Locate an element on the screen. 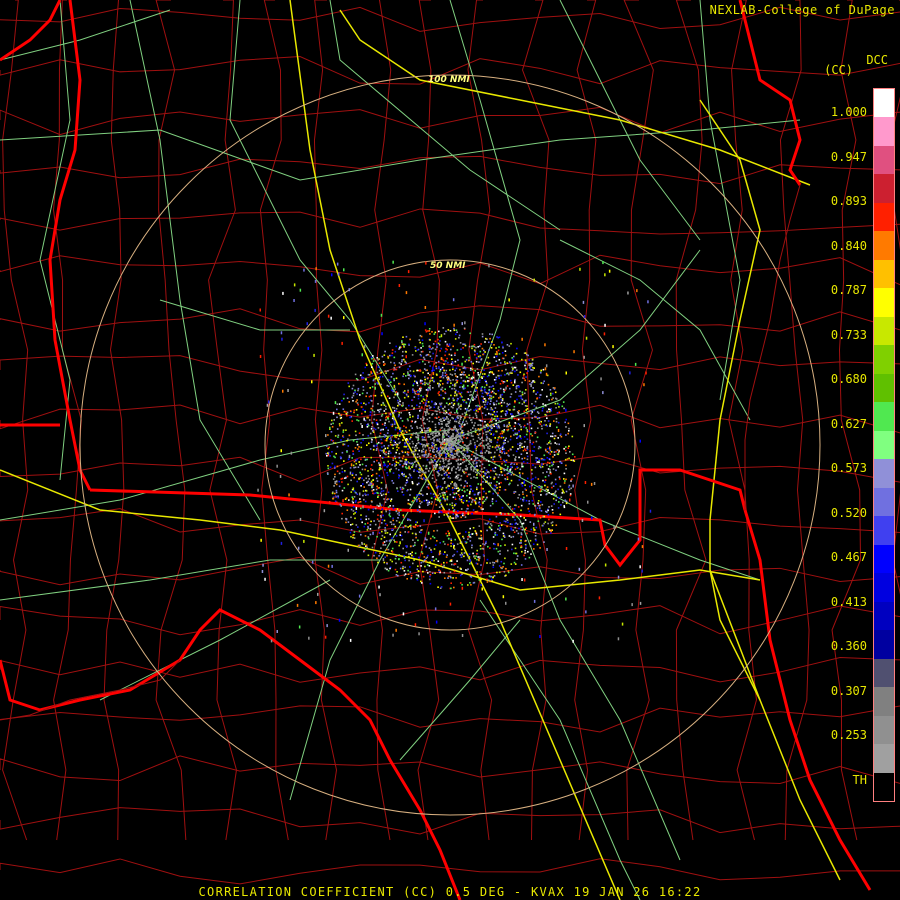 This screenshot has width=900, height=900. color-scale-label: 0.467 is located at coordinates (848, 557).